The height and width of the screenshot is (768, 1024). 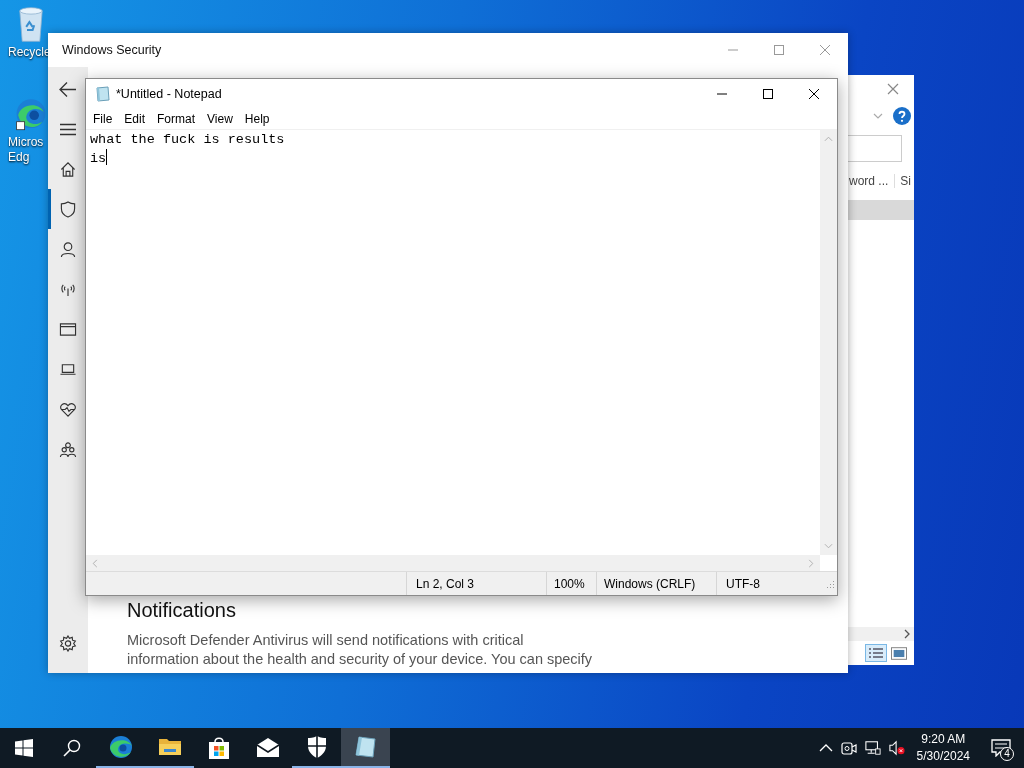 I want to click on clock: 9:20 AM 5/30/2024, so click(x=943, y=748).